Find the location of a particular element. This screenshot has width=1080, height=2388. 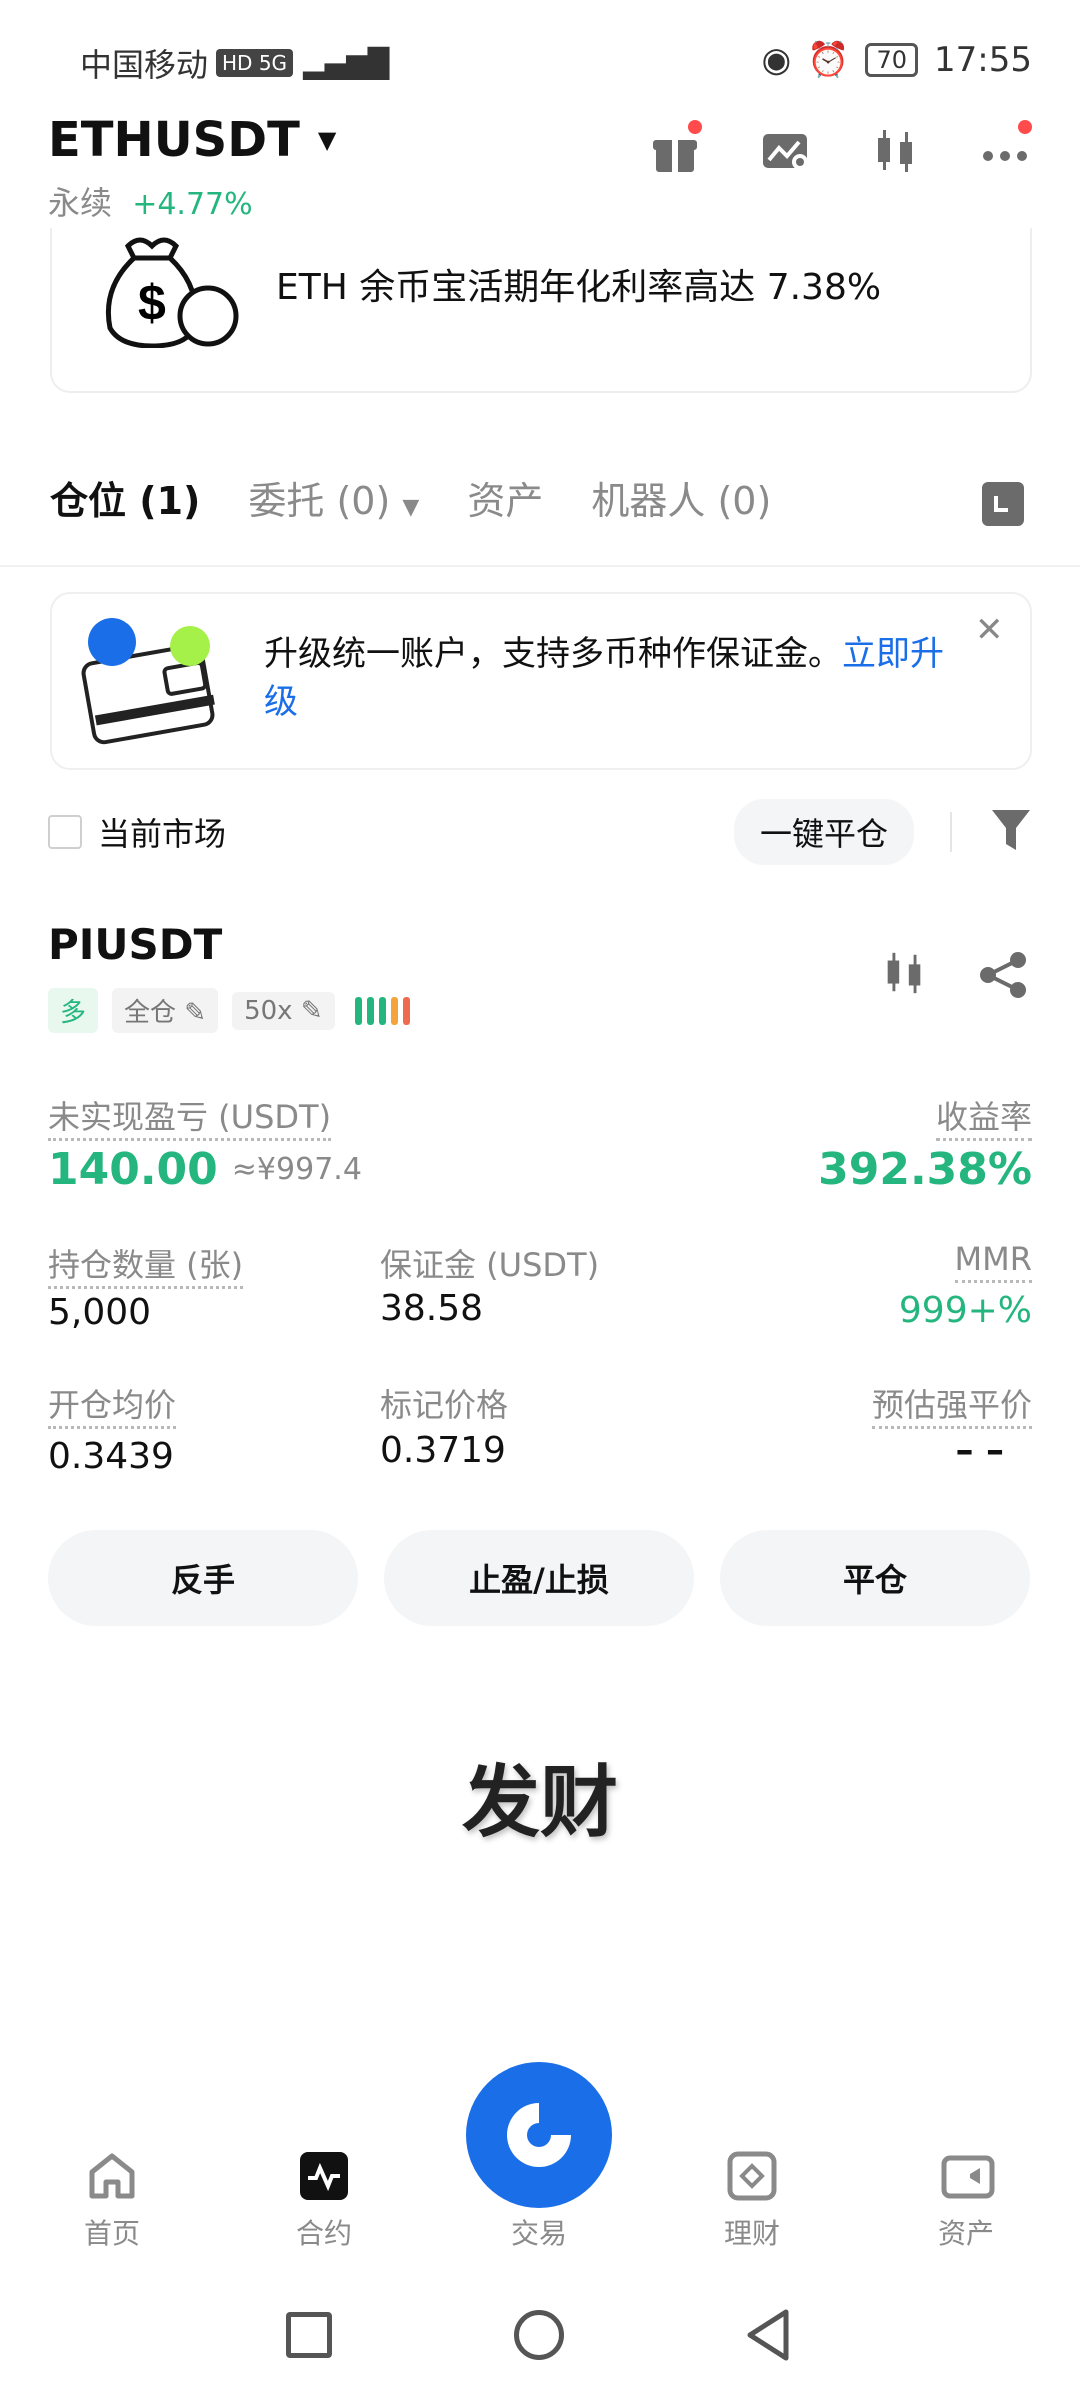

roe-value: 392.38% is located at coordinates (925, 1169).